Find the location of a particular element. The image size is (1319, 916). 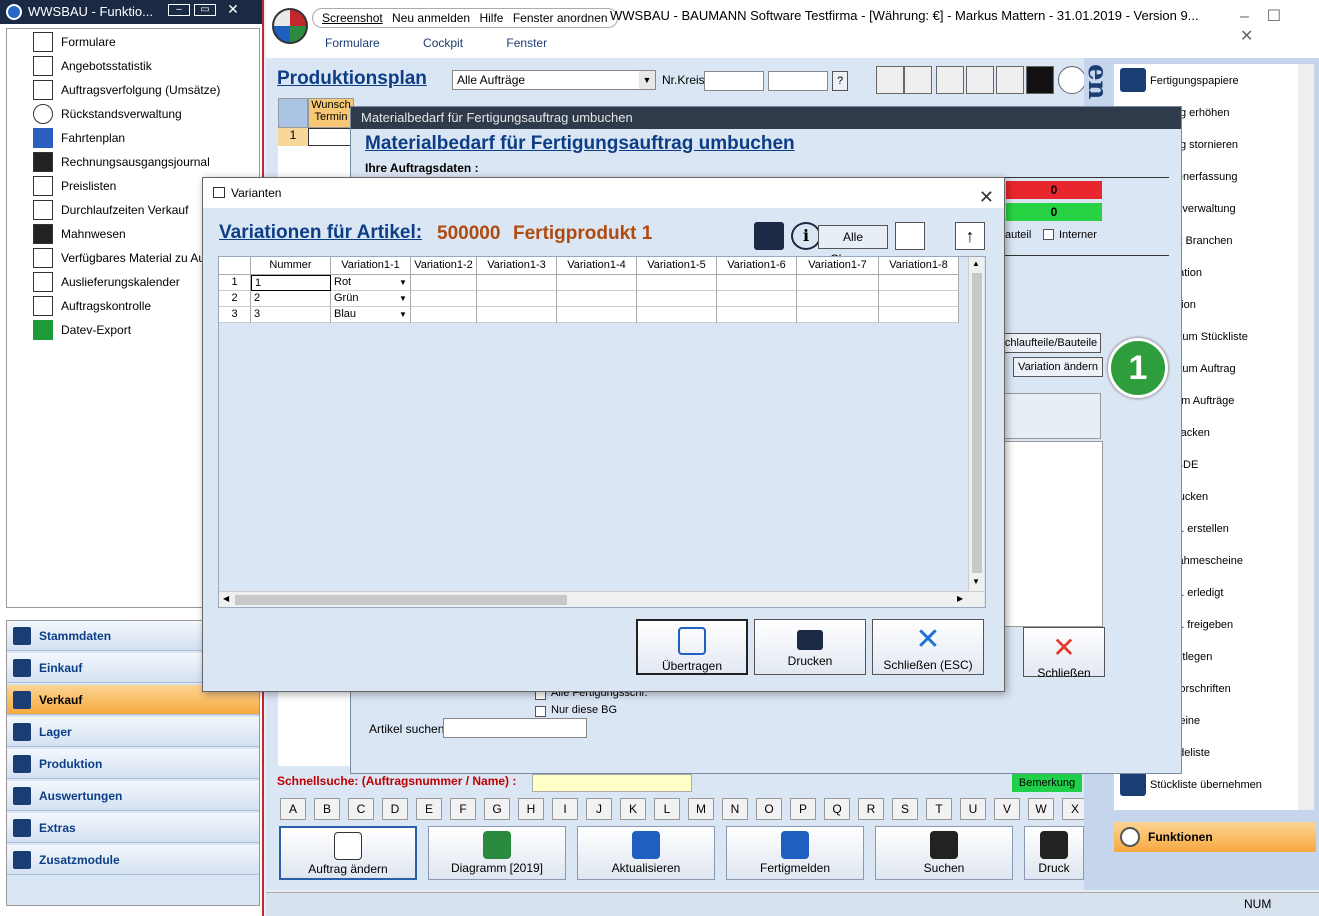

alpha-filter-q: Q is located at coordinates (837, 809).